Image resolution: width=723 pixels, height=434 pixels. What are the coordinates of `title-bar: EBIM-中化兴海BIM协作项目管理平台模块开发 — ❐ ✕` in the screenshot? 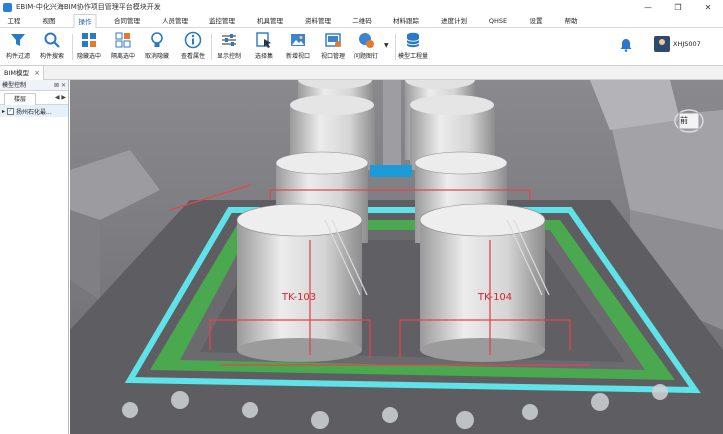 It's located at (361, 7).